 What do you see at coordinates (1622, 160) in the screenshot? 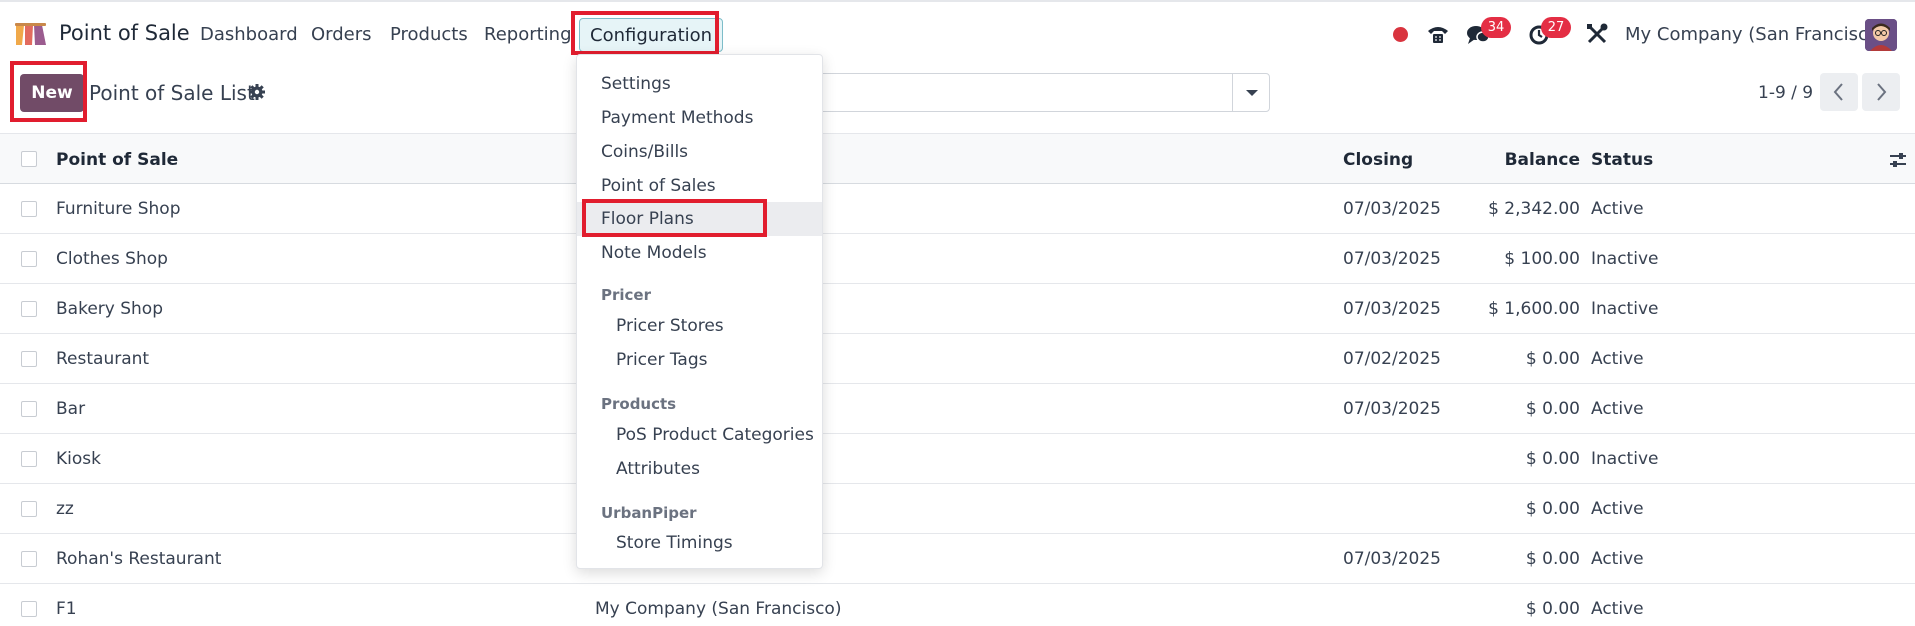
I see `column-header-status: Status` at bounding box center [1622, 160].